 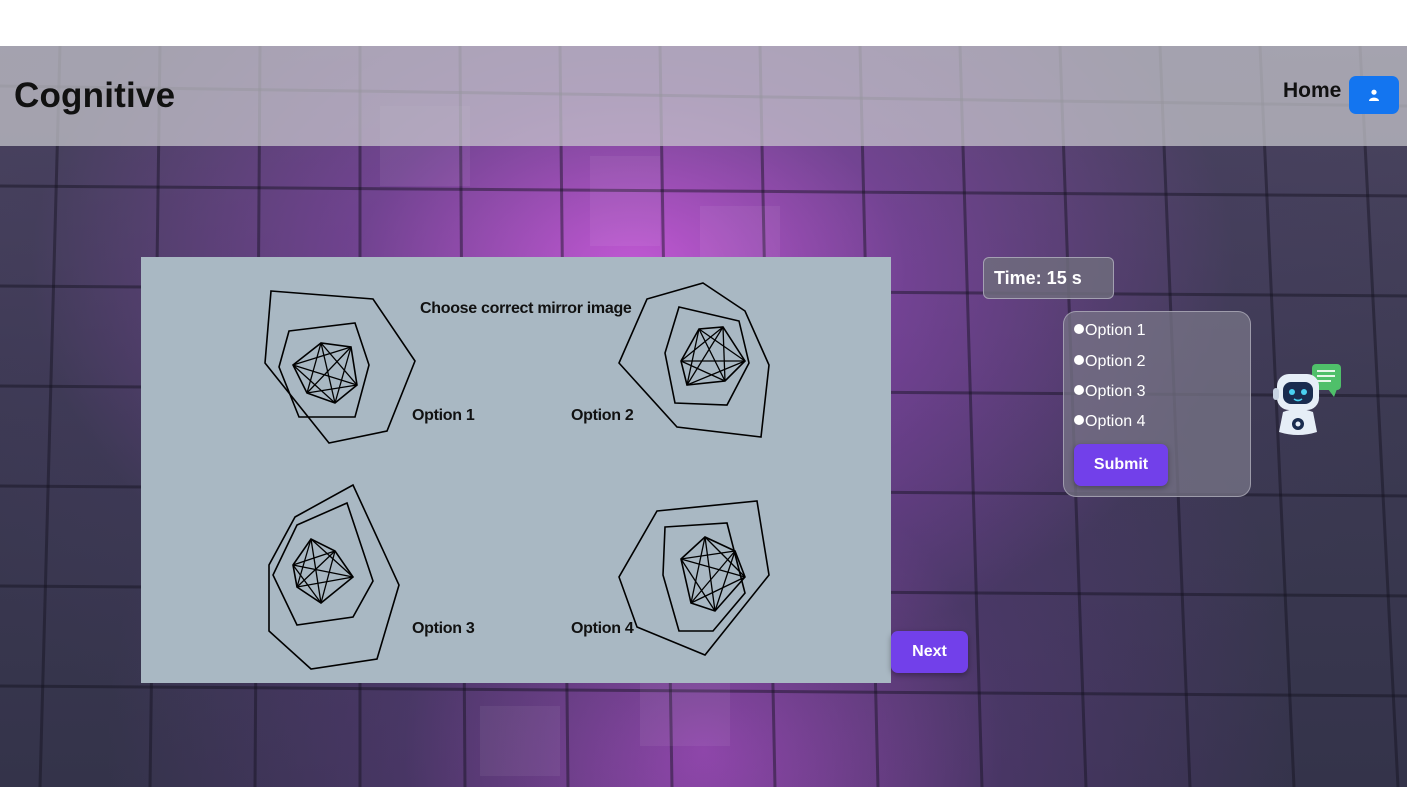 What do you see at coordinates (526, 308) in the screenshot?
I see `question-prompt: Choose correct mirror image` at bounding box center [526, 308].